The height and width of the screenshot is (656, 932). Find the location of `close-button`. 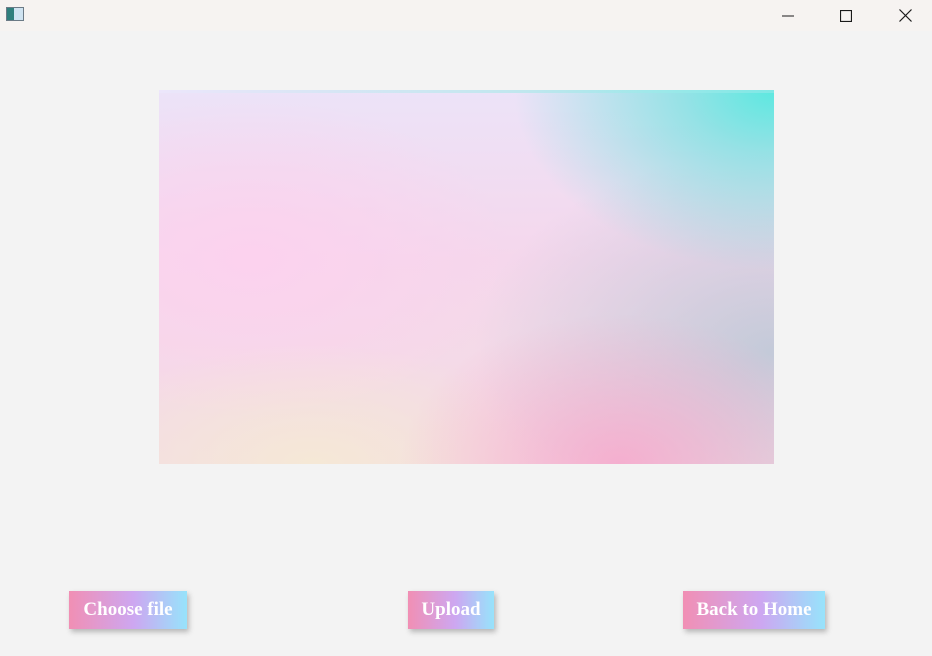

close-button is located at coordinates (904, 15).